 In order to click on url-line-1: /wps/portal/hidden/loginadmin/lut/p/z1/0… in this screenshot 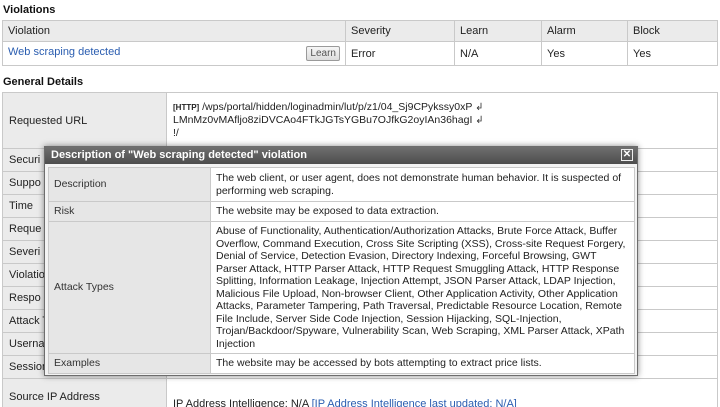, I will do `click(337, 107)`.